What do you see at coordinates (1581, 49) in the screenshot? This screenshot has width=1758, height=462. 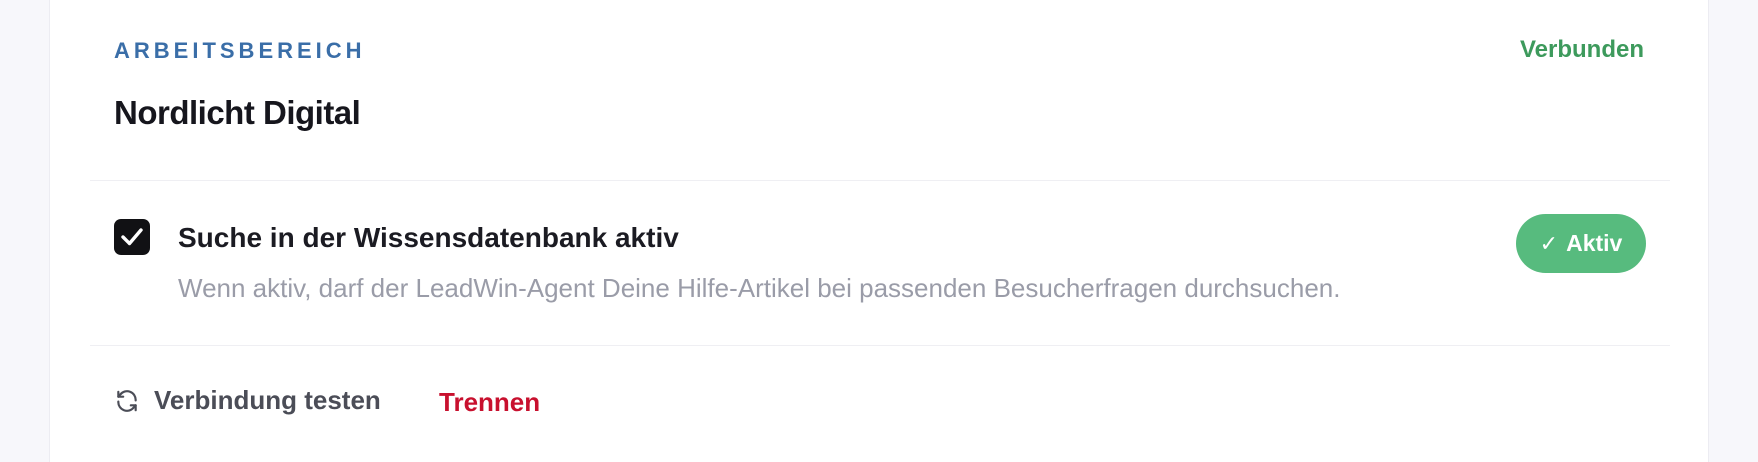 I see `connection-status: Verbunden` at bounding box center [1581, 49].